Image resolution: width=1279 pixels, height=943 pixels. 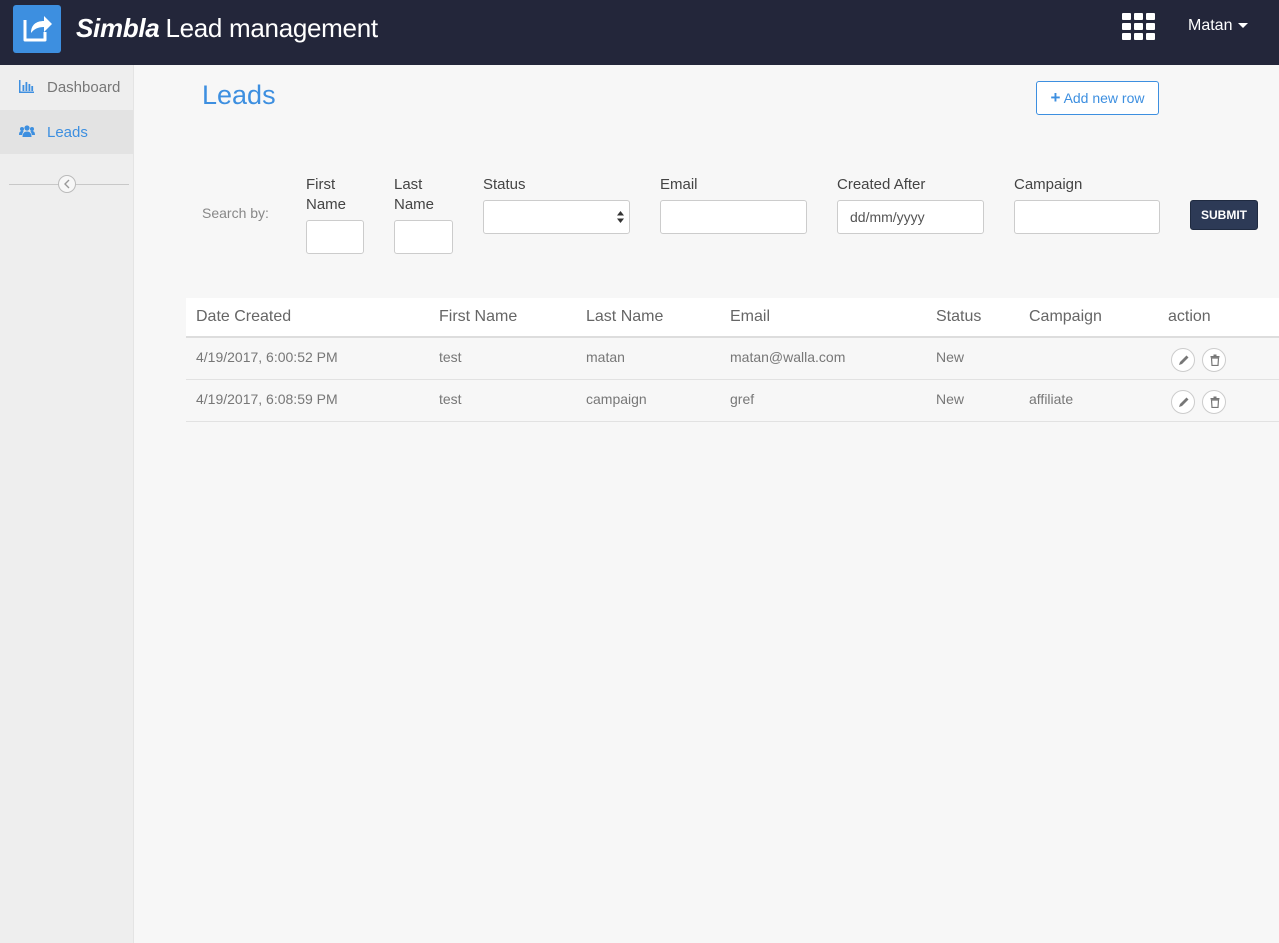 I want to click on sidebar-item-label: Dashboard, so click(x=84, y=87).